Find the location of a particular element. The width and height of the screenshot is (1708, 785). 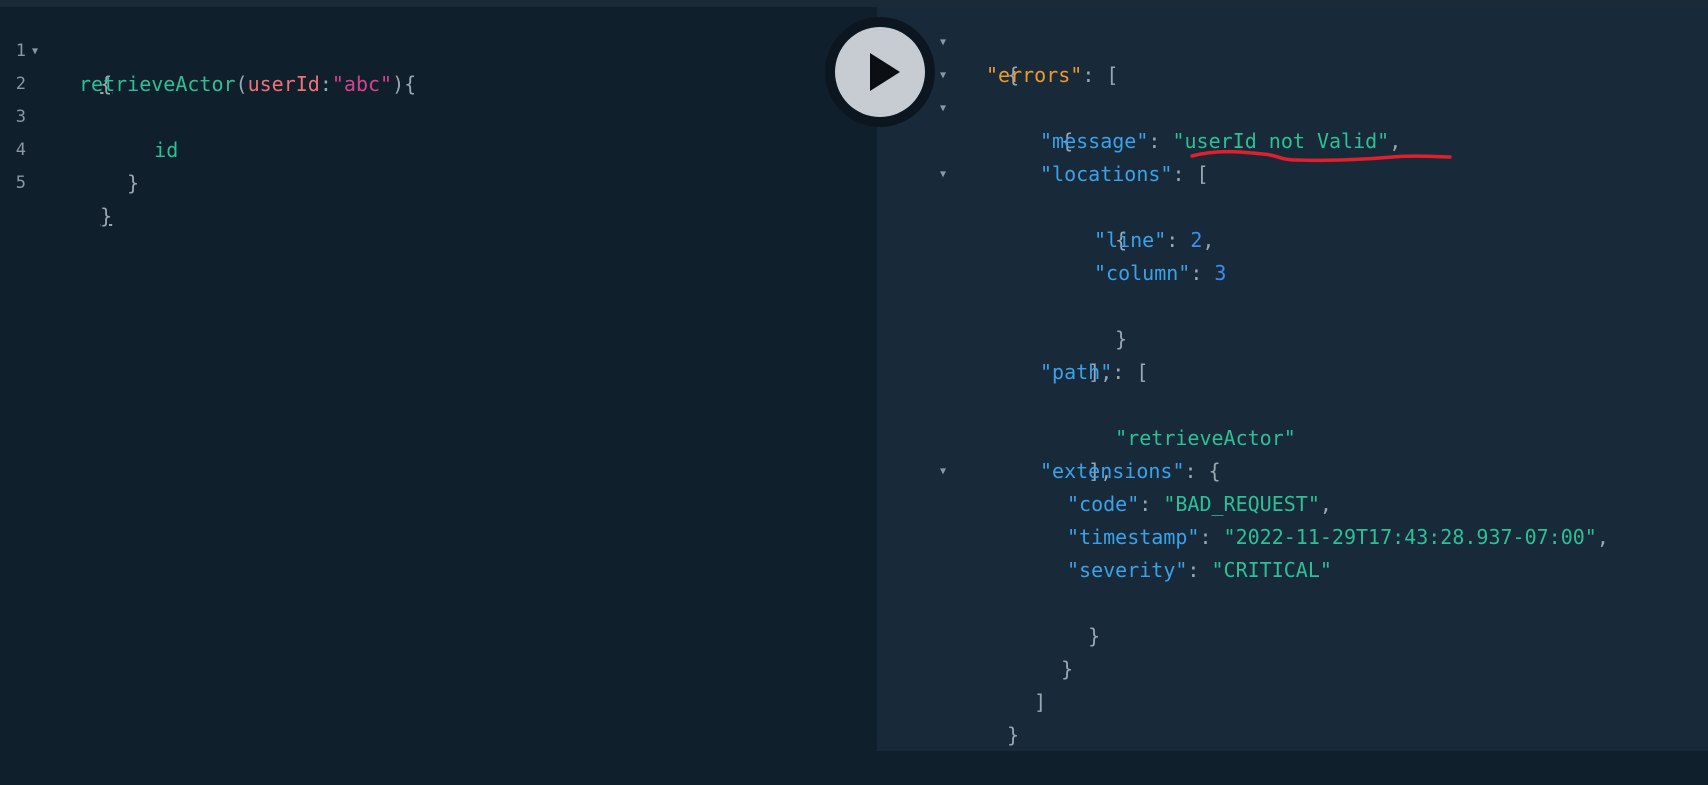

json-line: ] is located at coordinates (1016, 683).